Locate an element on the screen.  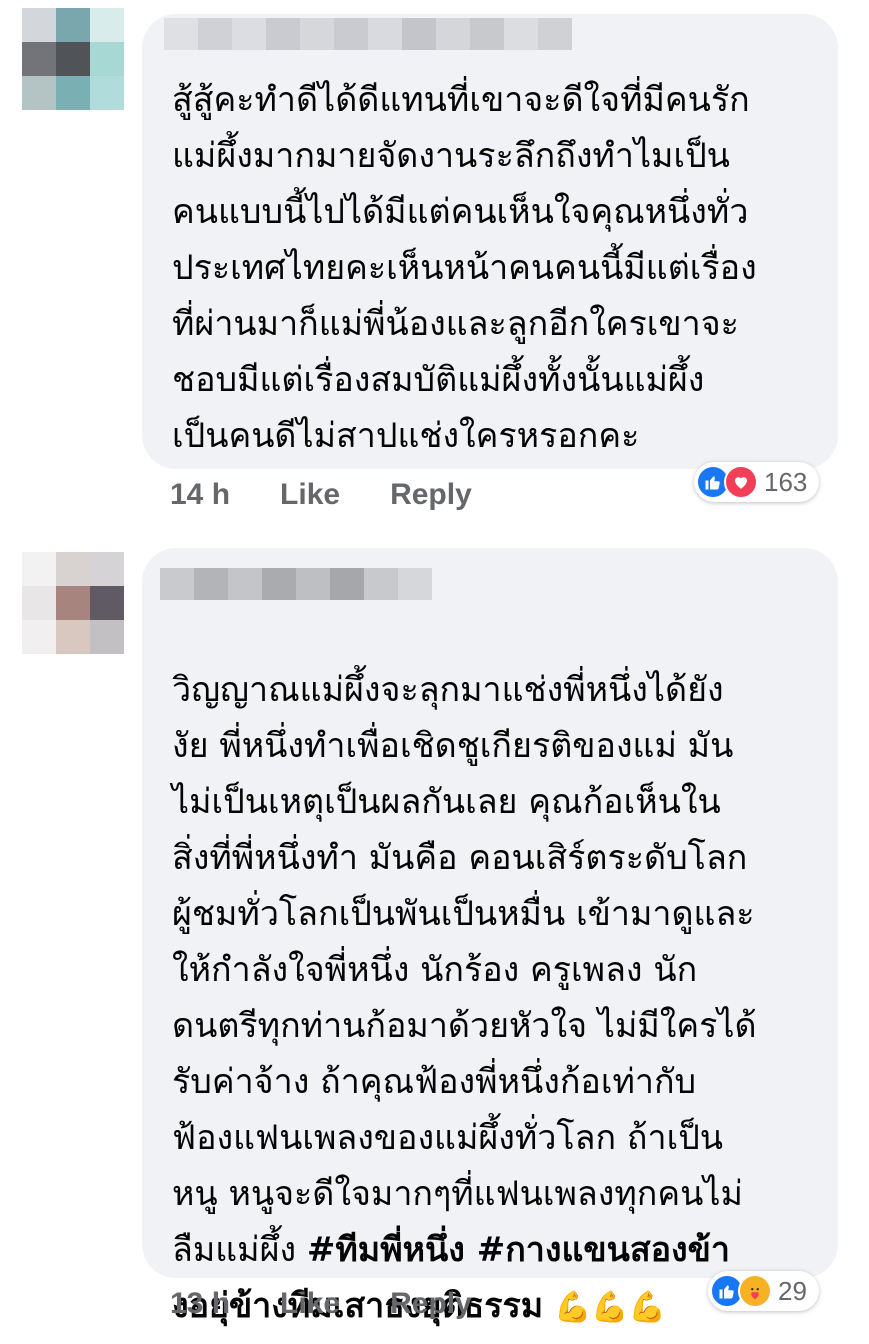
comment-time: 14 h is located at coordinates (200, 495).